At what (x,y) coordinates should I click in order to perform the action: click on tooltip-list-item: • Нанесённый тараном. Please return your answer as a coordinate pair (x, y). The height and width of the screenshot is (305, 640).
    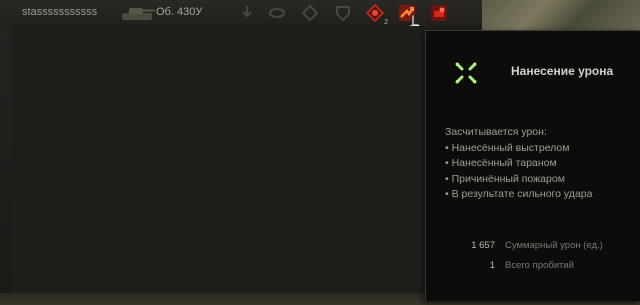
    Looking at the image, I should click on (501, 163).